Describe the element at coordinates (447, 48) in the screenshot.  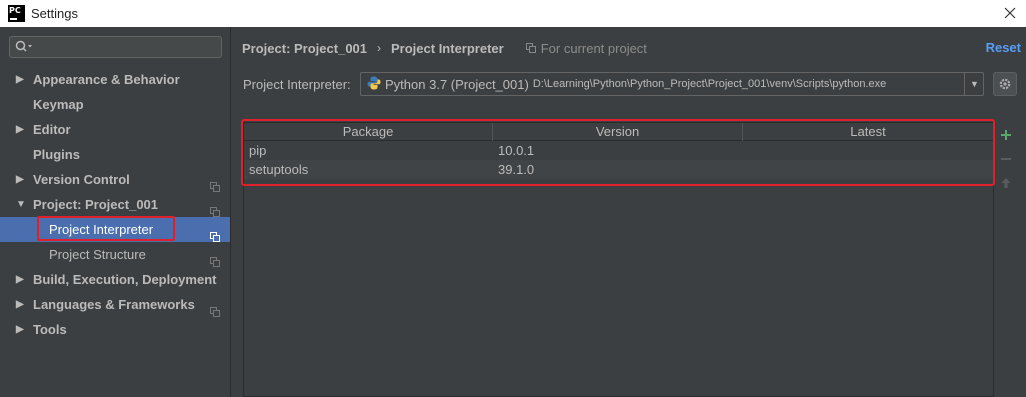
I see `breadcrumb-page: Project Interpreter` at that location.